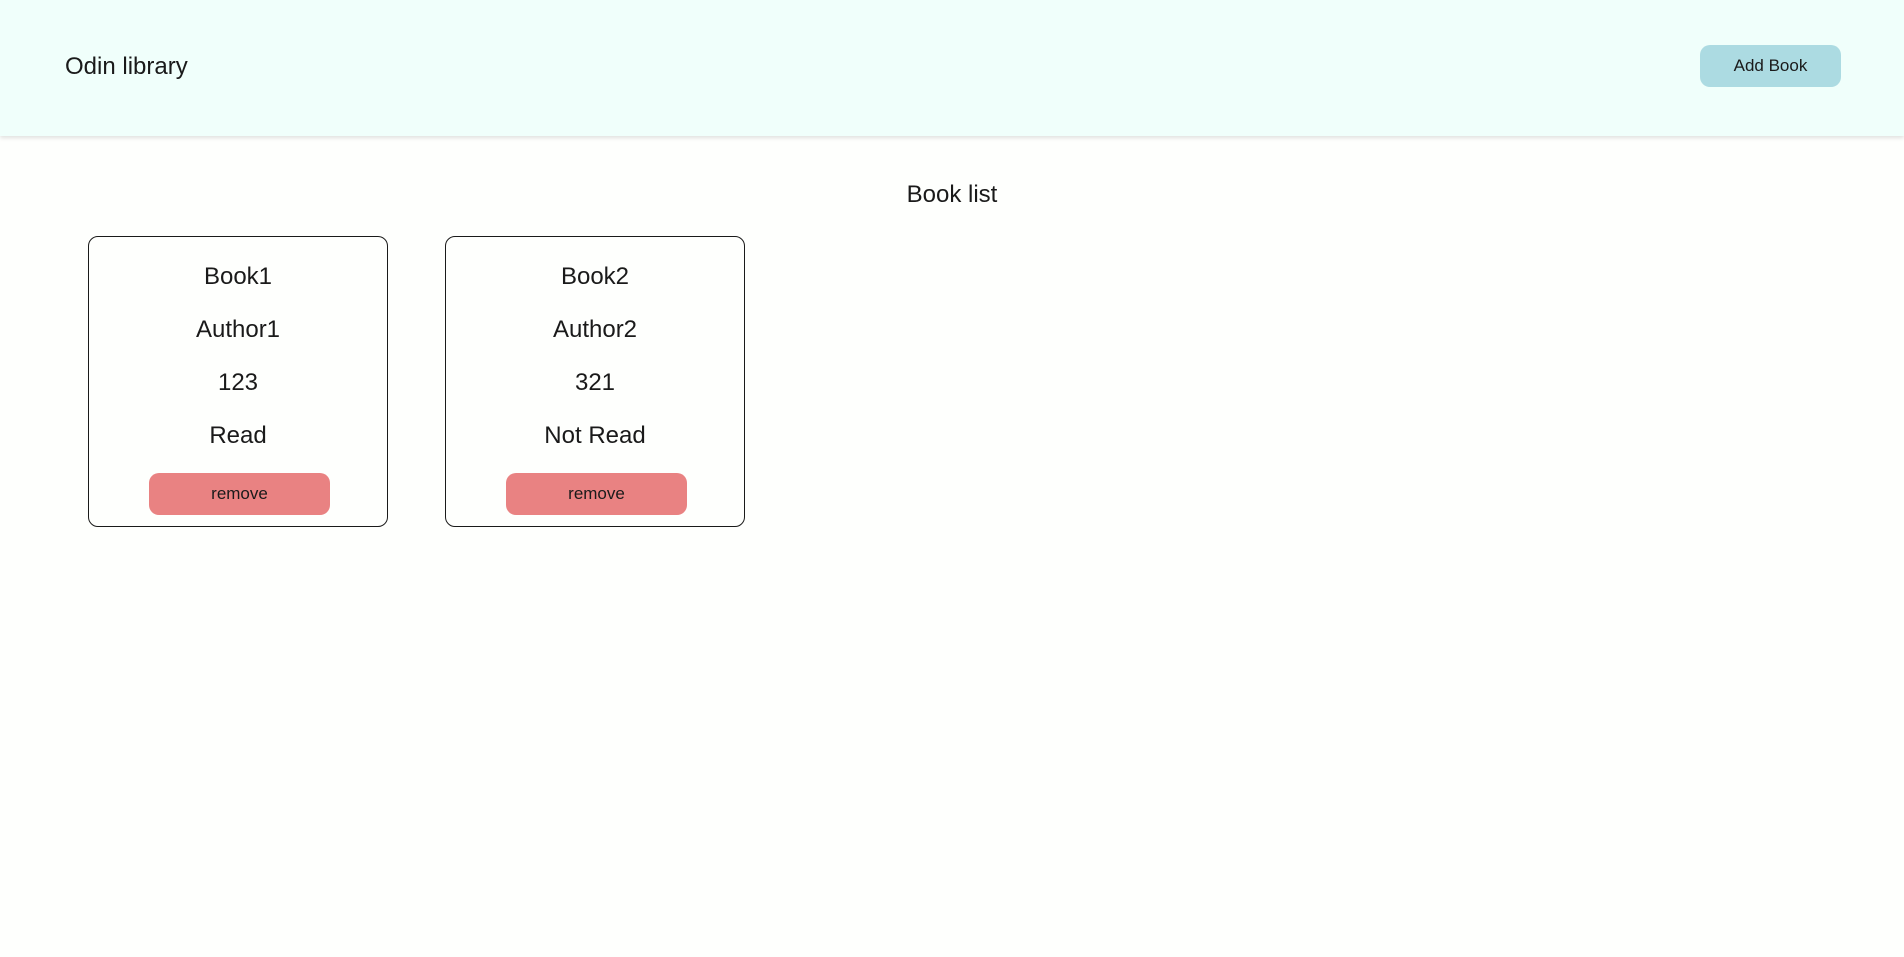  I want to click on book-read-status: Not Read, so click(595, 435).